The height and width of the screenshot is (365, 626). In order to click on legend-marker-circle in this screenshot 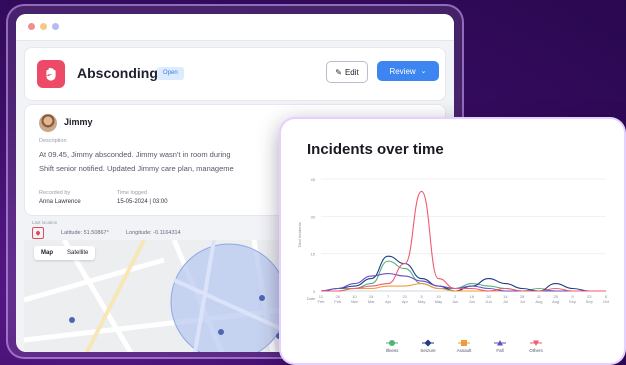, I will do `click(392, 343)`.